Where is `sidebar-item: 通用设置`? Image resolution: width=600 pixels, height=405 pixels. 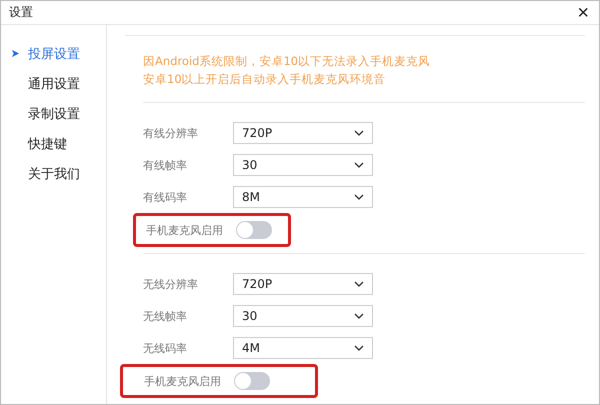
sidebar-item: 通用设置 is located at coordinates (53, 84).